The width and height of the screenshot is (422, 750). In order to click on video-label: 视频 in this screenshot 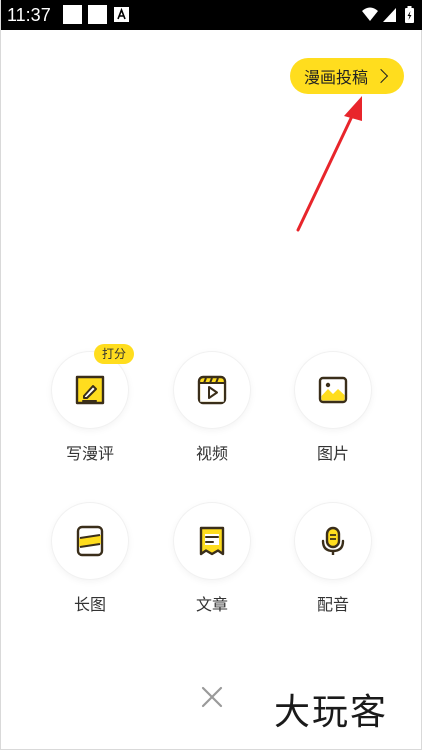, I will do `click(211, 453)`.